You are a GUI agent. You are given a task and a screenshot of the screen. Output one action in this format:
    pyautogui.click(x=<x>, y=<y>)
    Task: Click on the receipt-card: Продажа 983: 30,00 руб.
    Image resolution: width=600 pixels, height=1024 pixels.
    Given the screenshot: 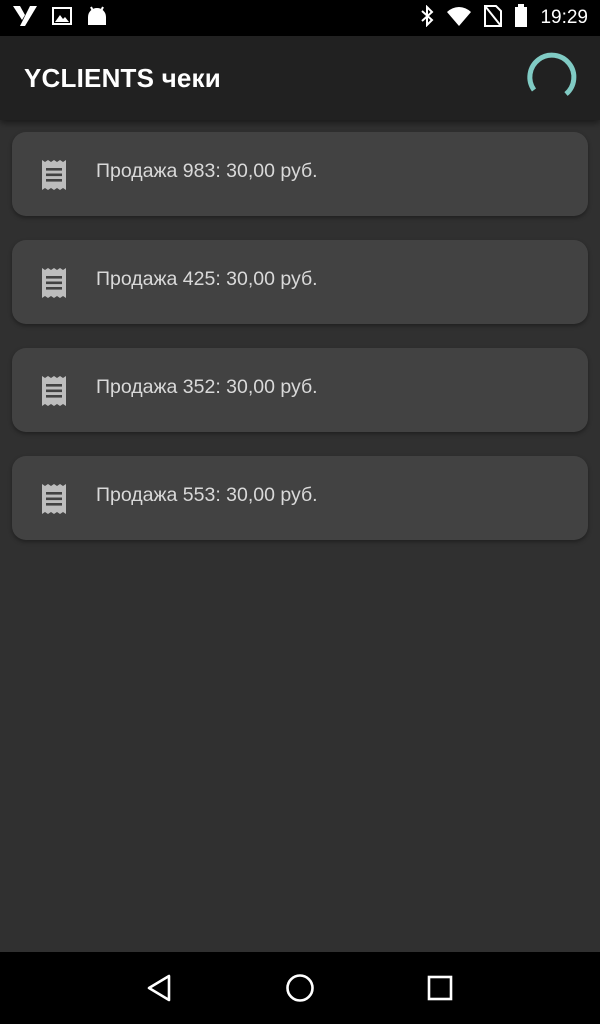 What is the action you would take?
    pyautogui.click(x=300, y=174)
    